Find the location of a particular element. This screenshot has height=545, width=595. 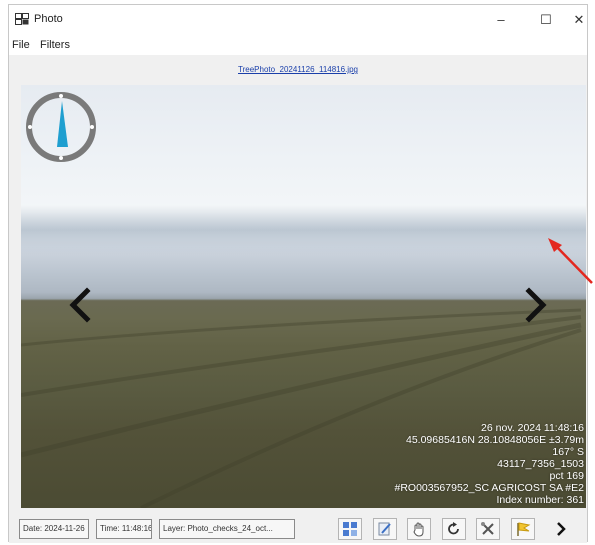

minimize-button: – is located at coordinates (501, 20).